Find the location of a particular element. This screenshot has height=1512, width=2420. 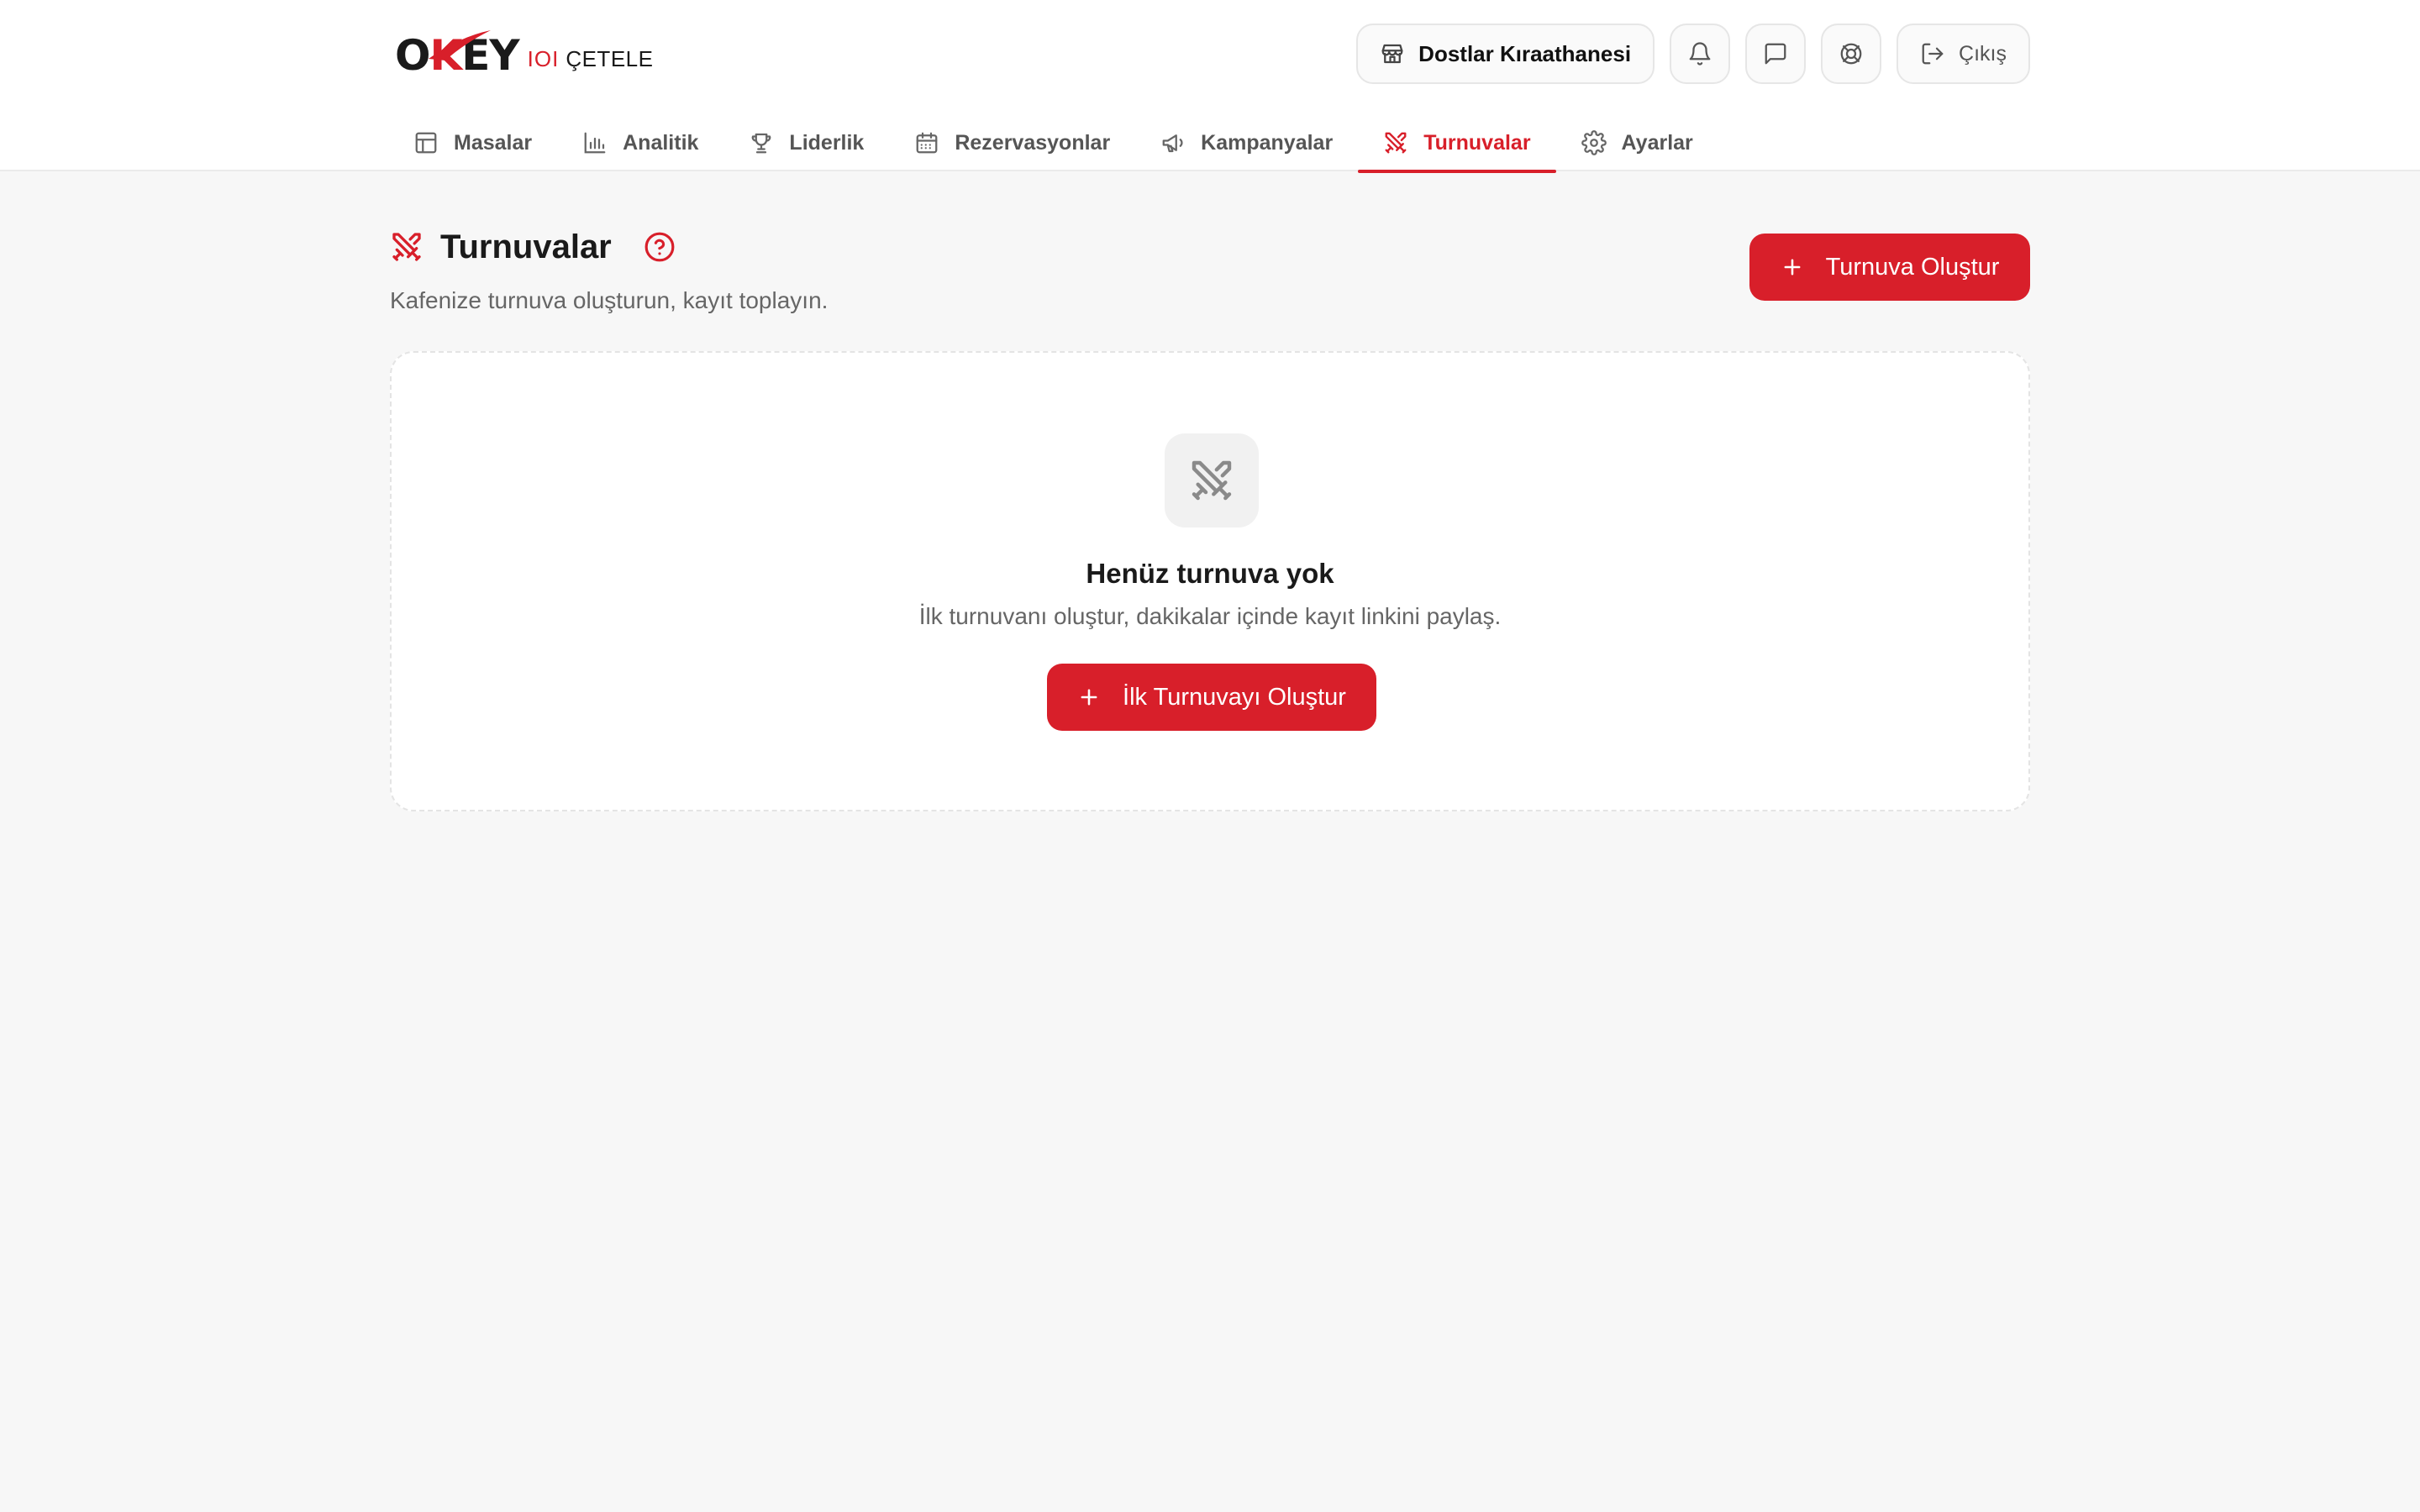

brand-logo: OKEY IOIÇETELE is located at coordinates (524, 55).